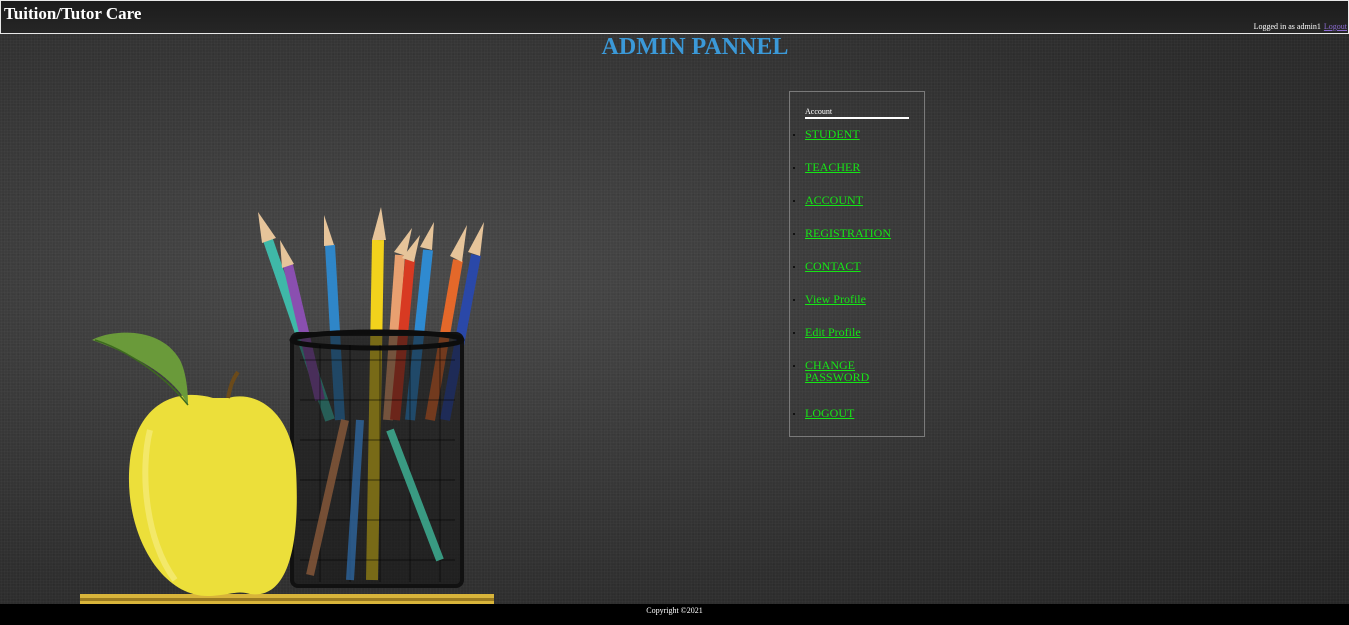  Describe the element at coordinates (845, 371) in the screenshot. I see `change-password-link: CHANGE PASSWORD` at that location.